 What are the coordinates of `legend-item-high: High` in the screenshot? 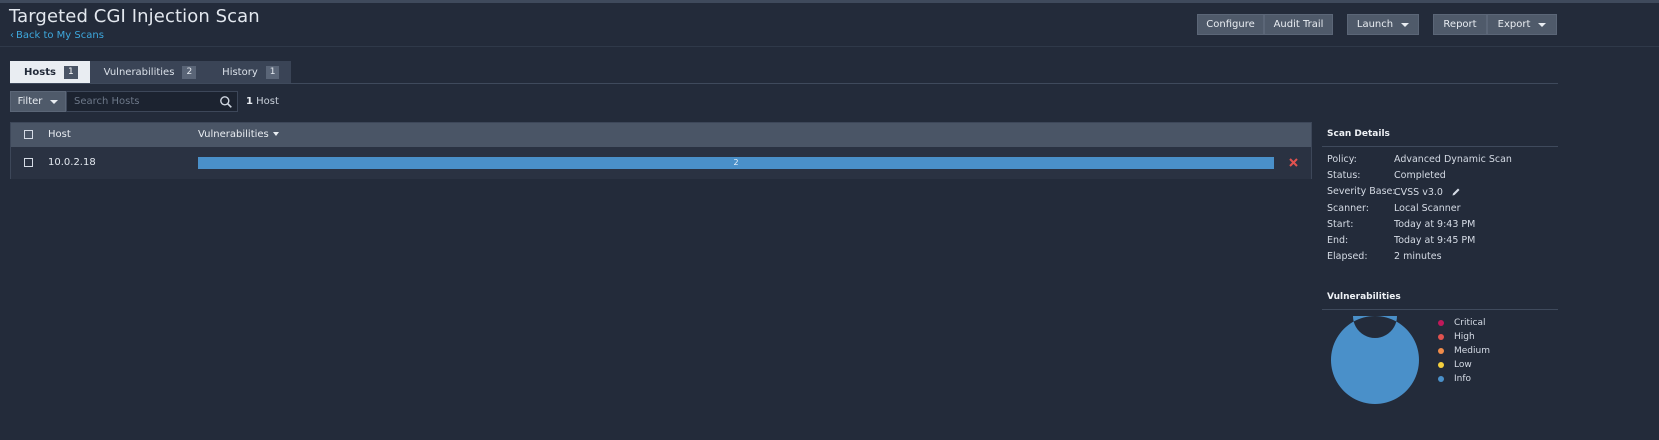 It's located at (1456, 337).